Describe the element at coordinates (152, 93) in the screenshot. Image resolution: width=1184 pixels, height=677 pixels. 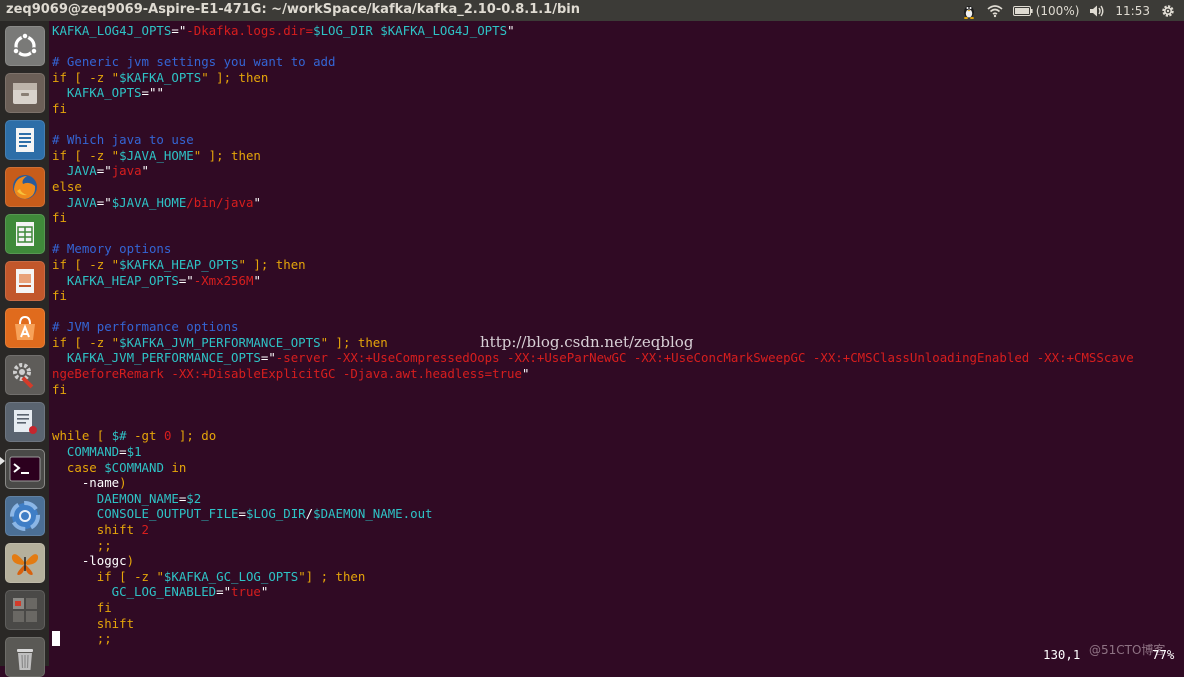
I see `code-token: =""` at that location.